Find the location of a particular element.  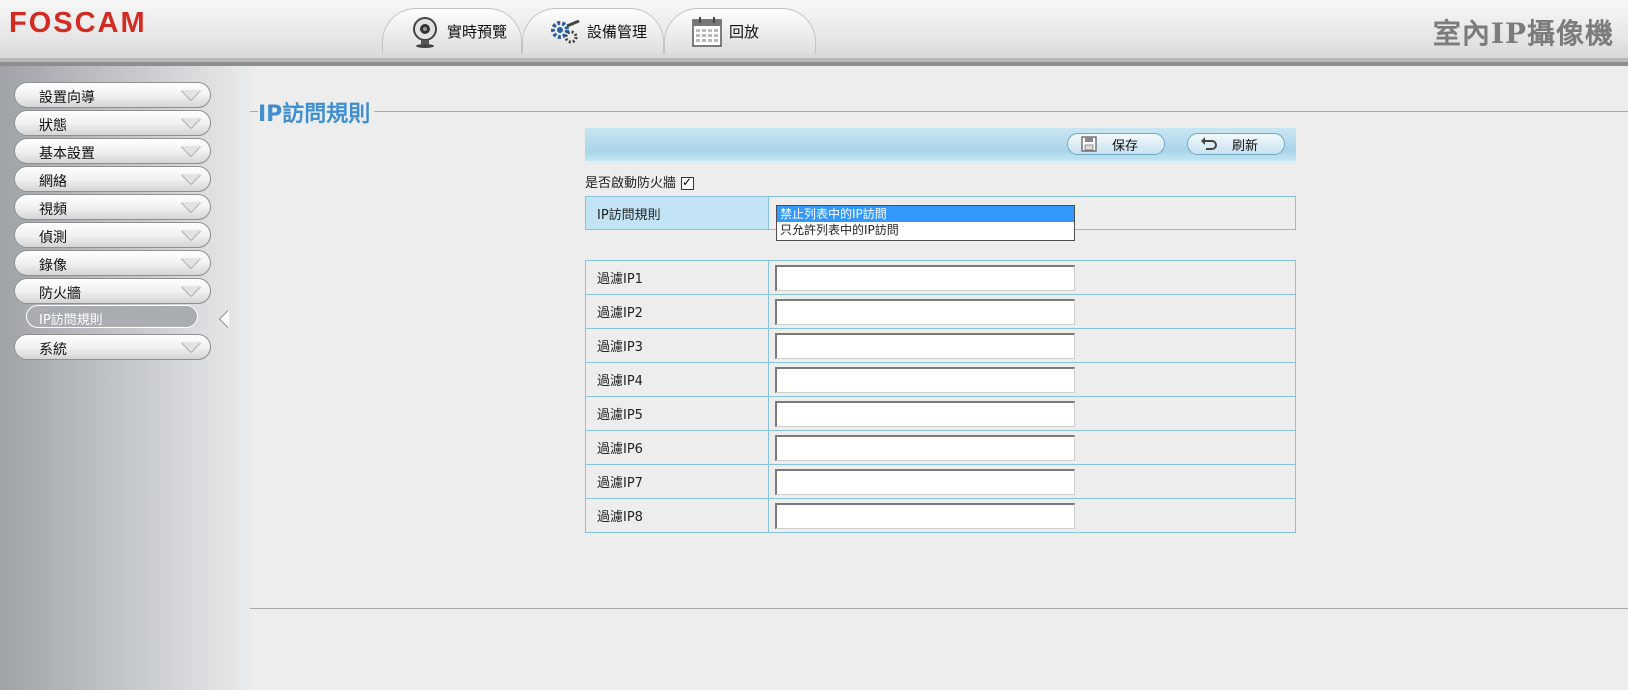

sidebar-item-firewall: 防火牆 is located at coordinates (112, 291).